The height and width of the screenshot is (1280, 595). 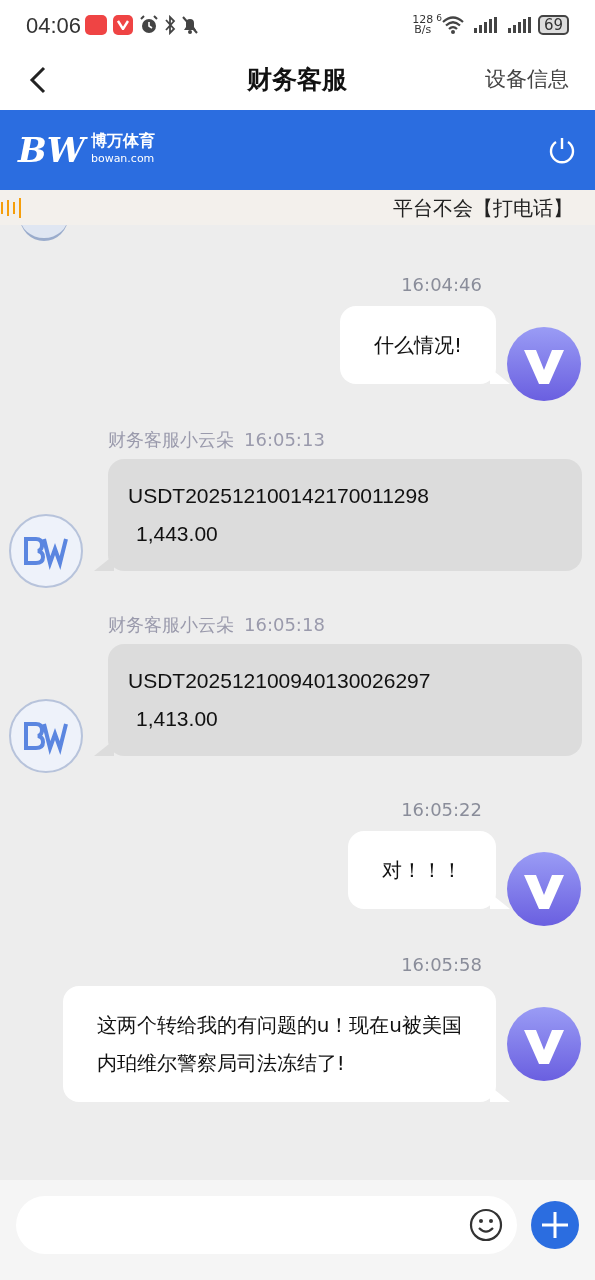 What do you see at coordinates (284, 440) in the screenshot?
I see `message-time: 16:05:13` at bounding box center [284, 440].